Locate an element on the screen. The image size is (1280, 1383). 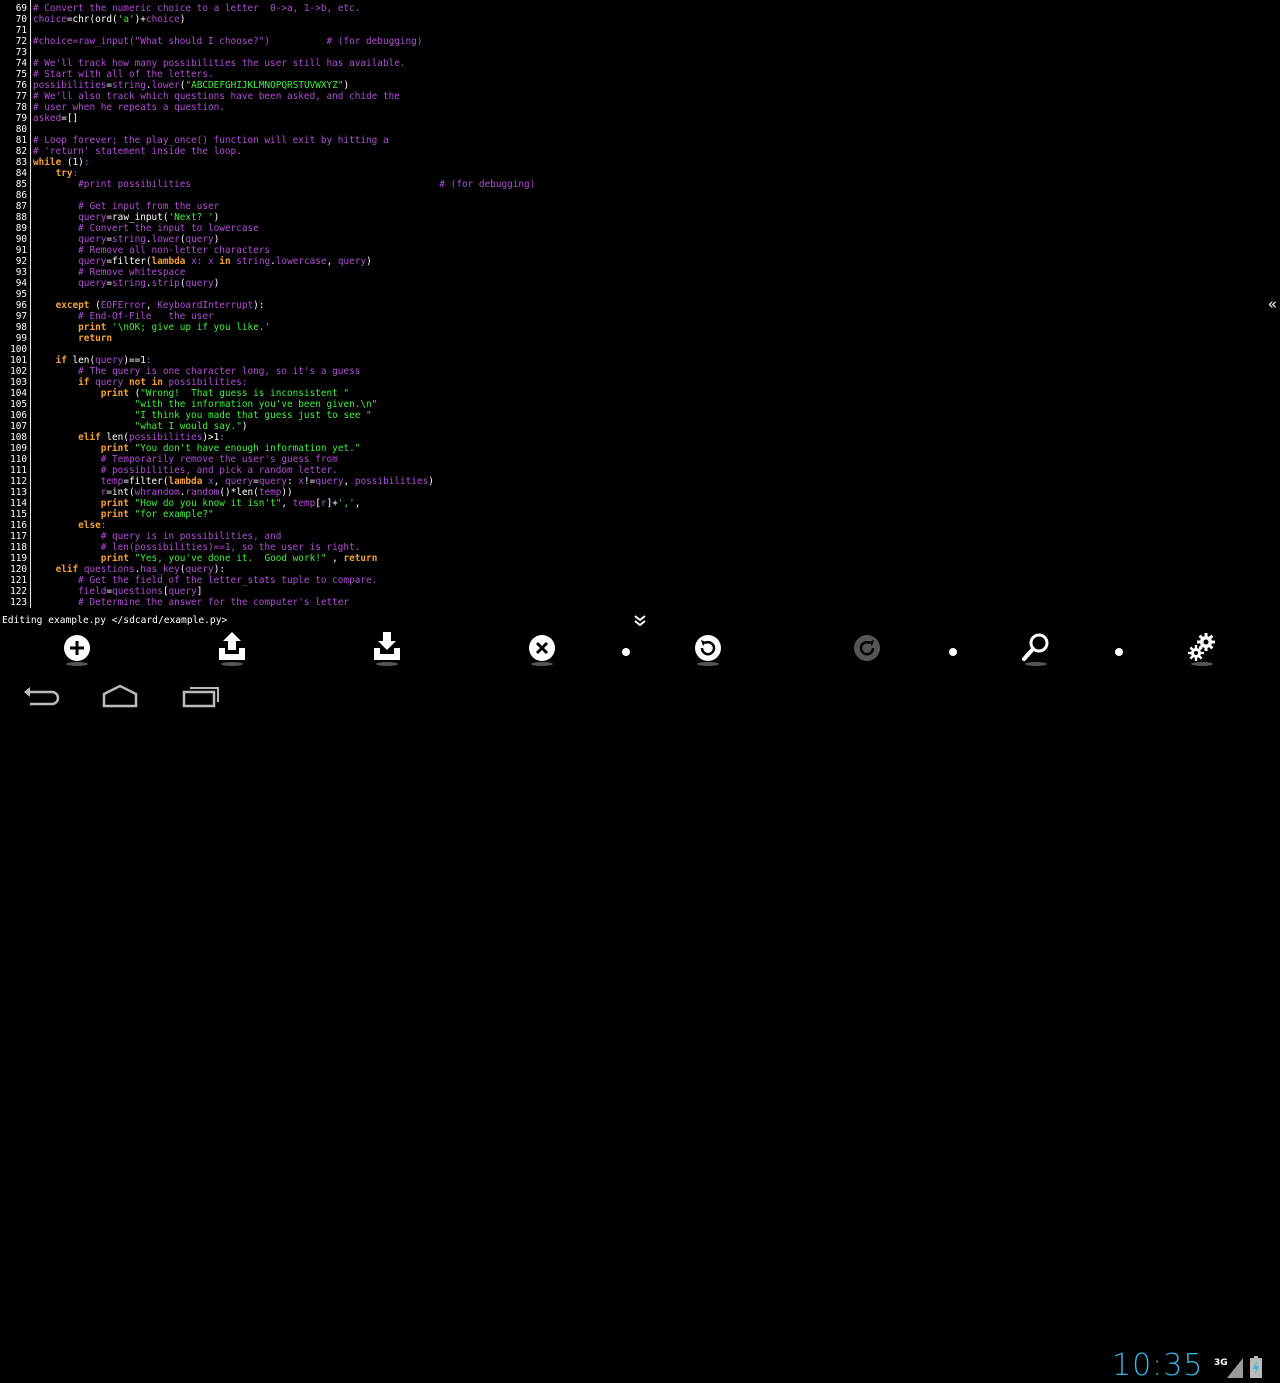
back-icon is located at coordinates (42, 696).